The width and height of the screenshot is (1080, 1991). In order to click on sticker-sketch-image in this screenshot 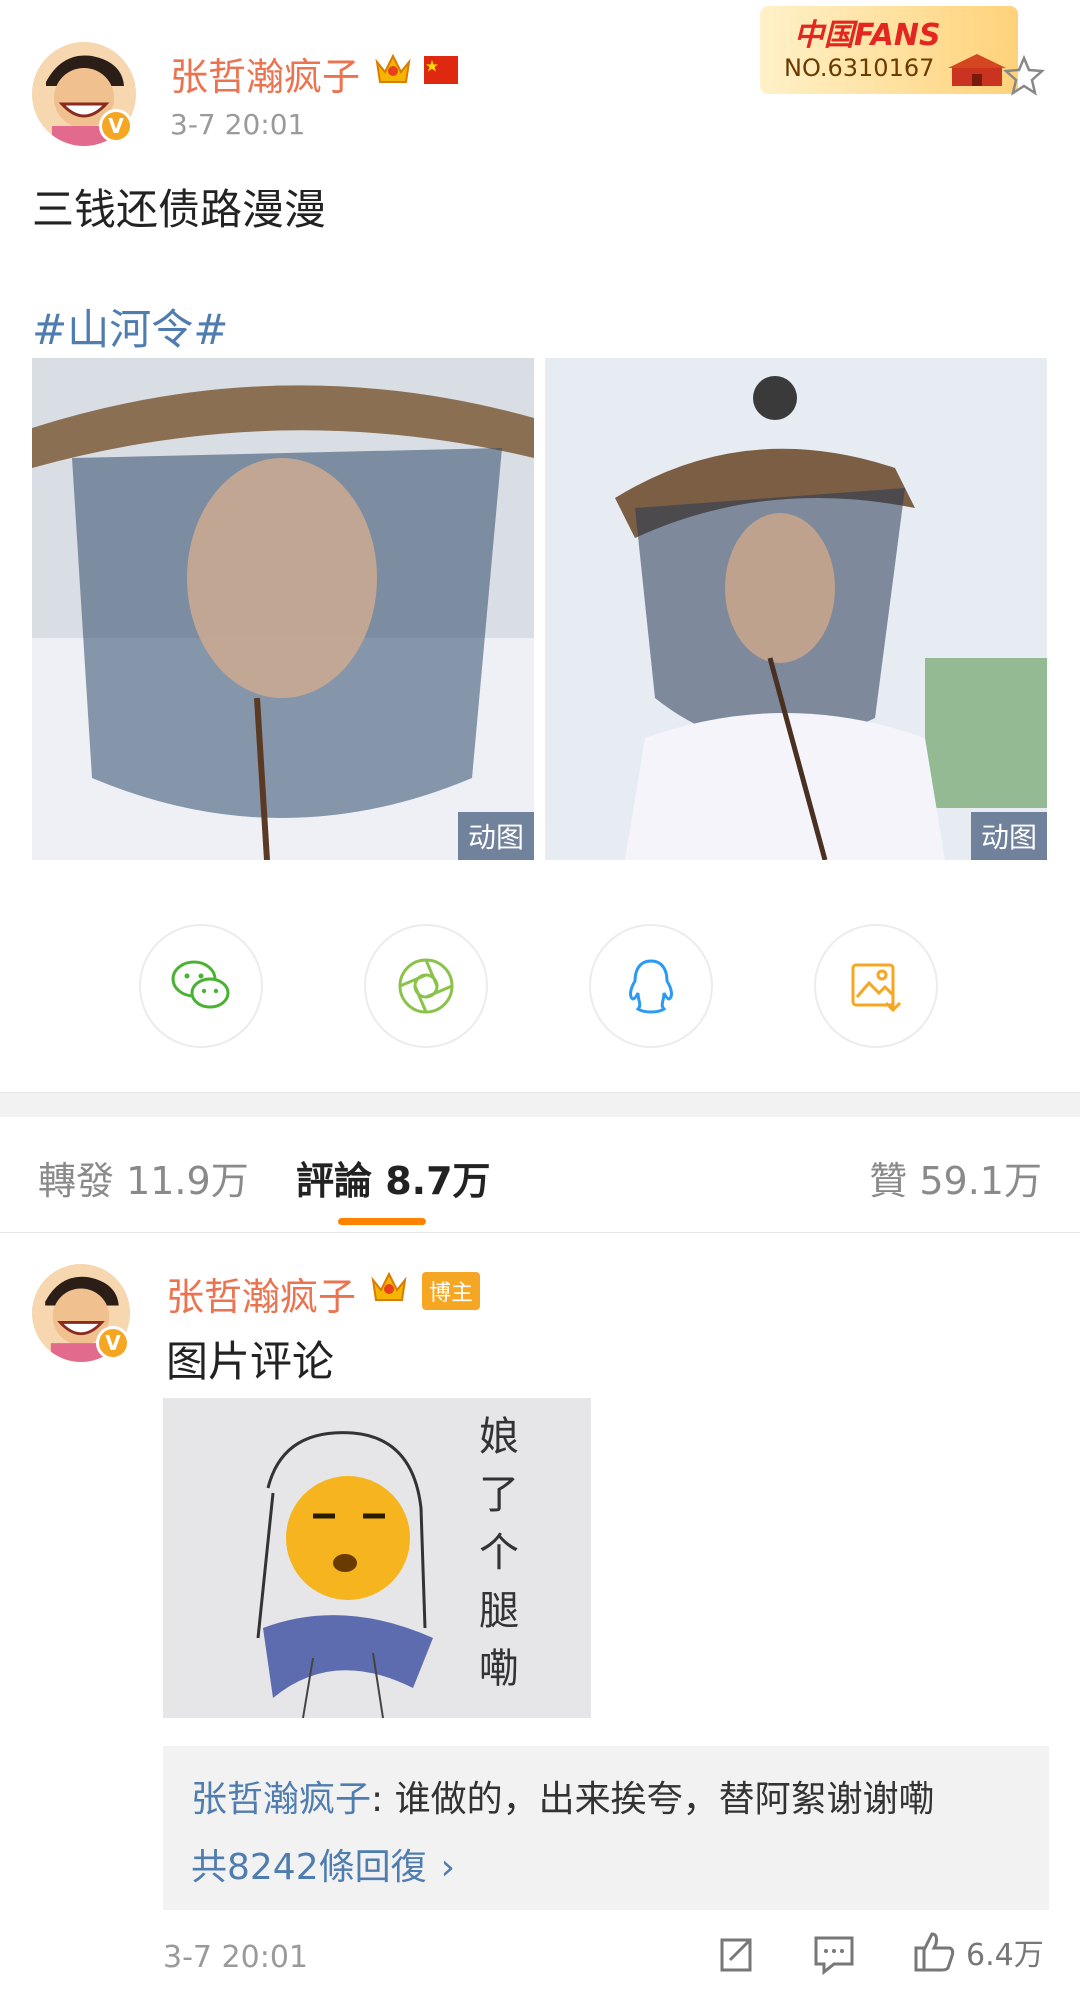, I will do `click(377, 1558)`.